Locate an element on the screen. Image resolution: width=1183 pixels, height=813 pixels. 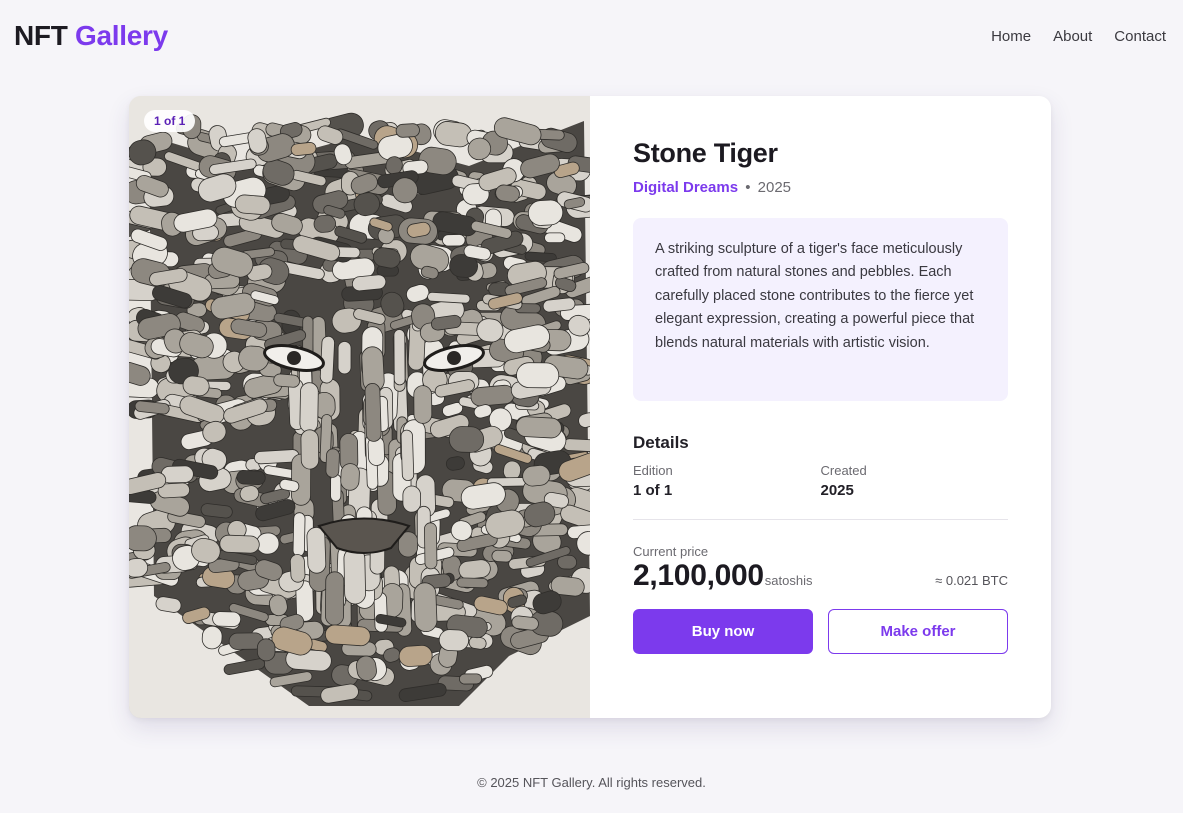
details-grid: Edition 1 of 1 Created 2025 is located at coordinates (820, 481).